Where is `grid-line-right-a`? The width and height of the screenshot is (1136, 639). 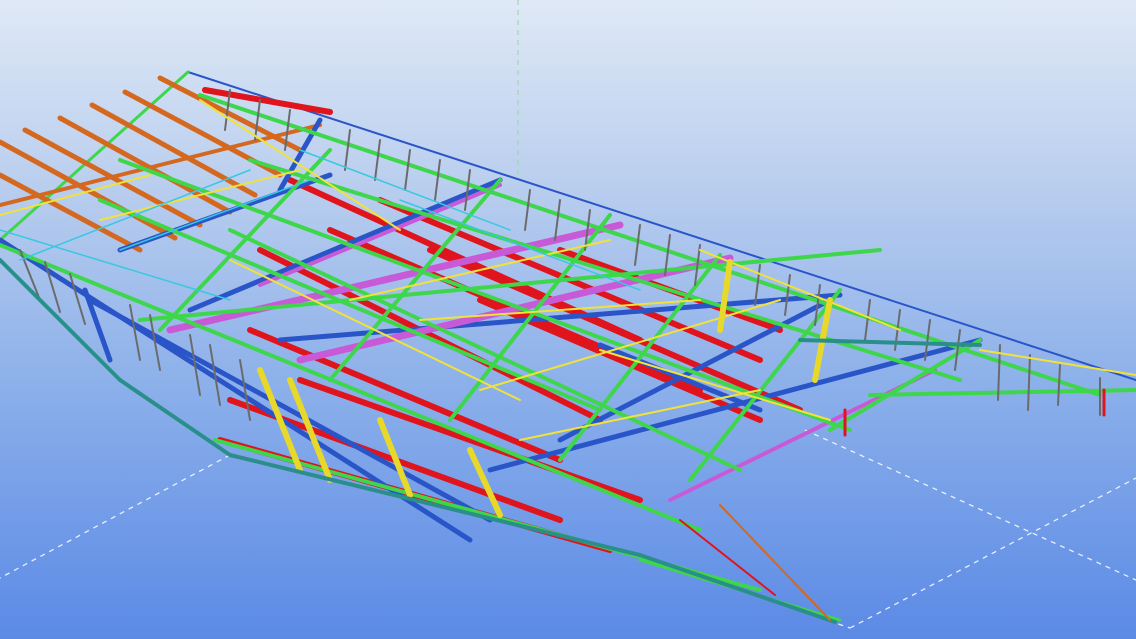
grid-line-right-a is located at coordinates (970, 505).